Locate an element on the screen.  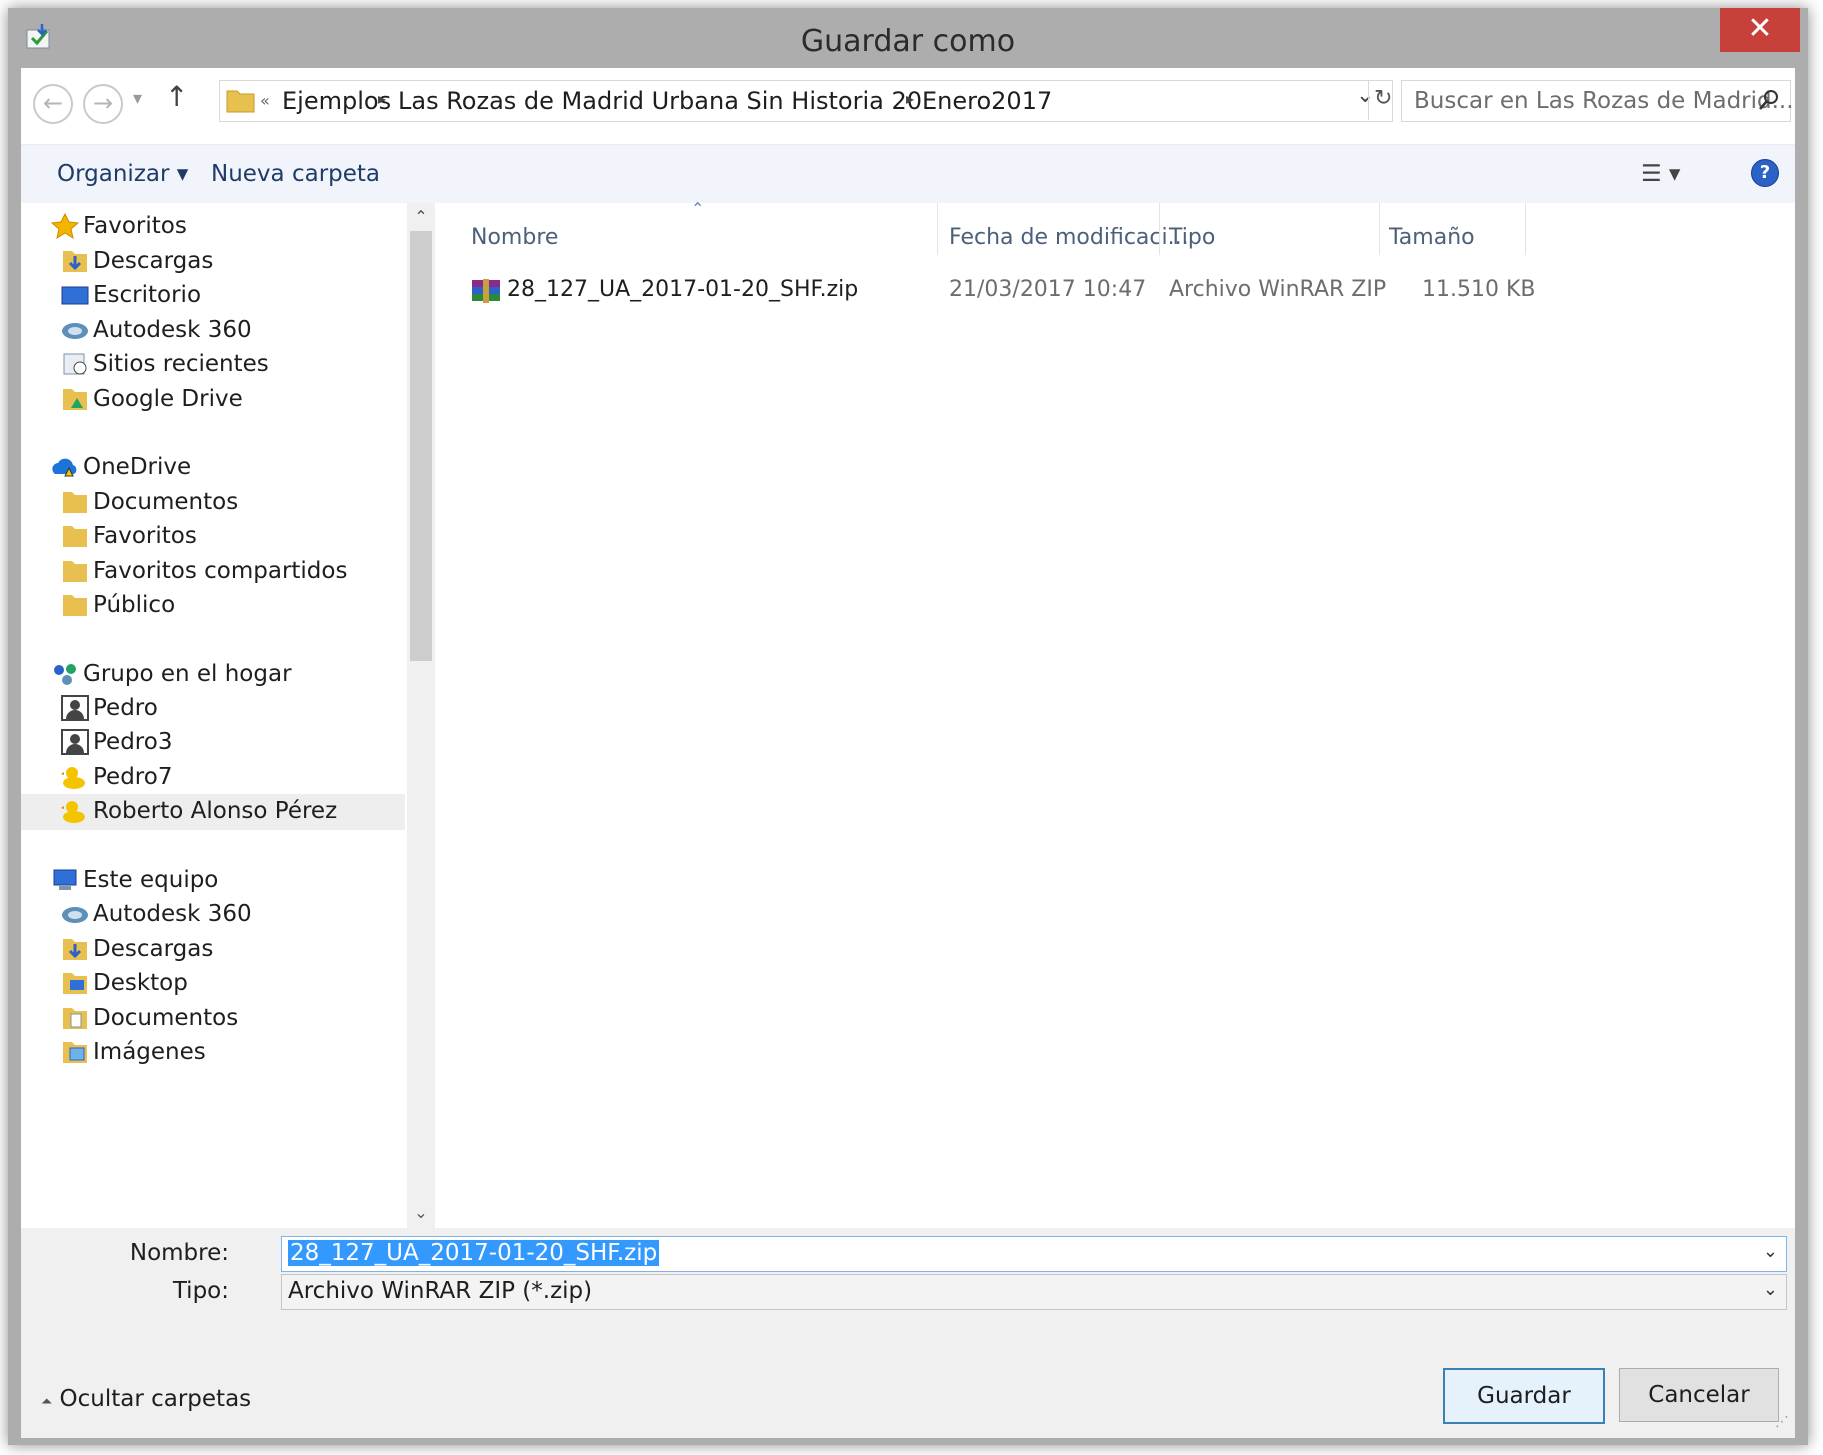
sidebar-item-escritorio: Escritorio is located at coordinates (226, 296).